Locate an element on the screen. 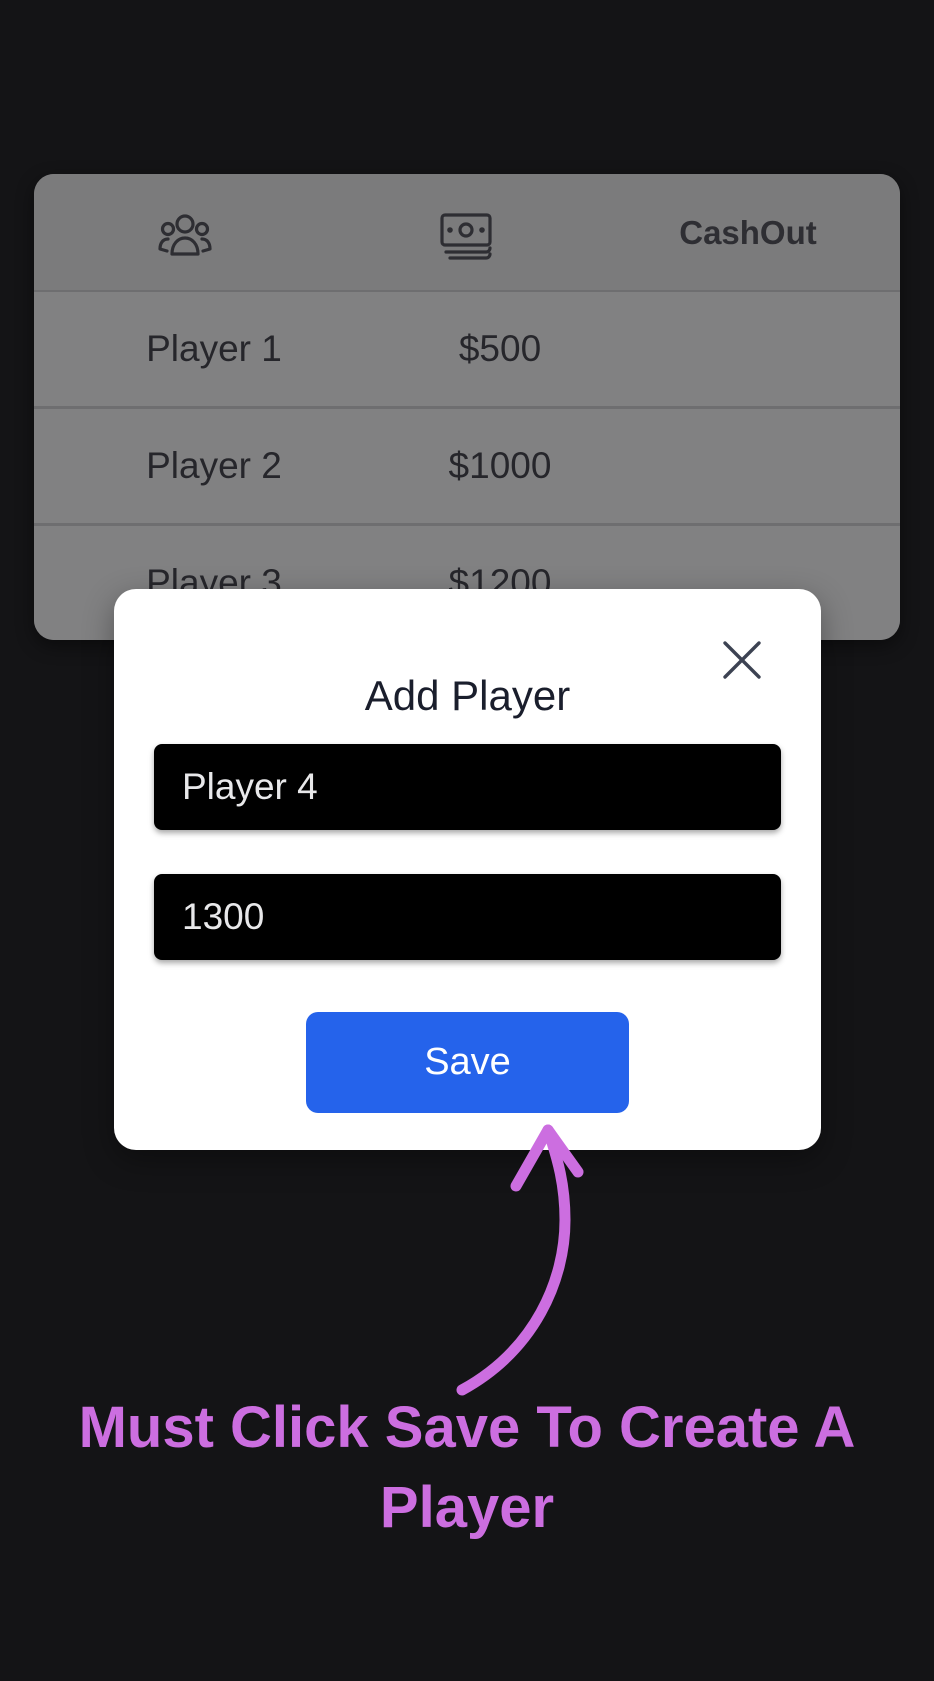 This screenshot has height=1681, width=934. table-header: CashOut is located at coordinates (467, 233).